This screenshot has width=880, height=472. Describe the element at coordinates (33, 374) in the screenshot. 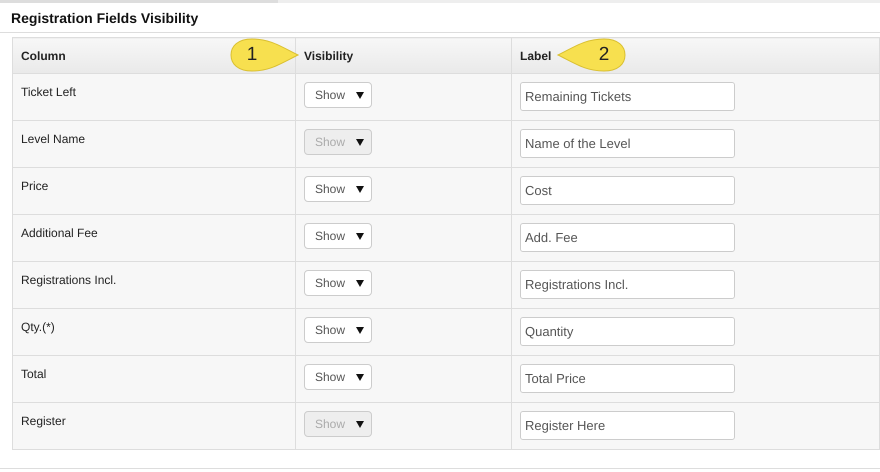

I see `field-name: Total` at that location.